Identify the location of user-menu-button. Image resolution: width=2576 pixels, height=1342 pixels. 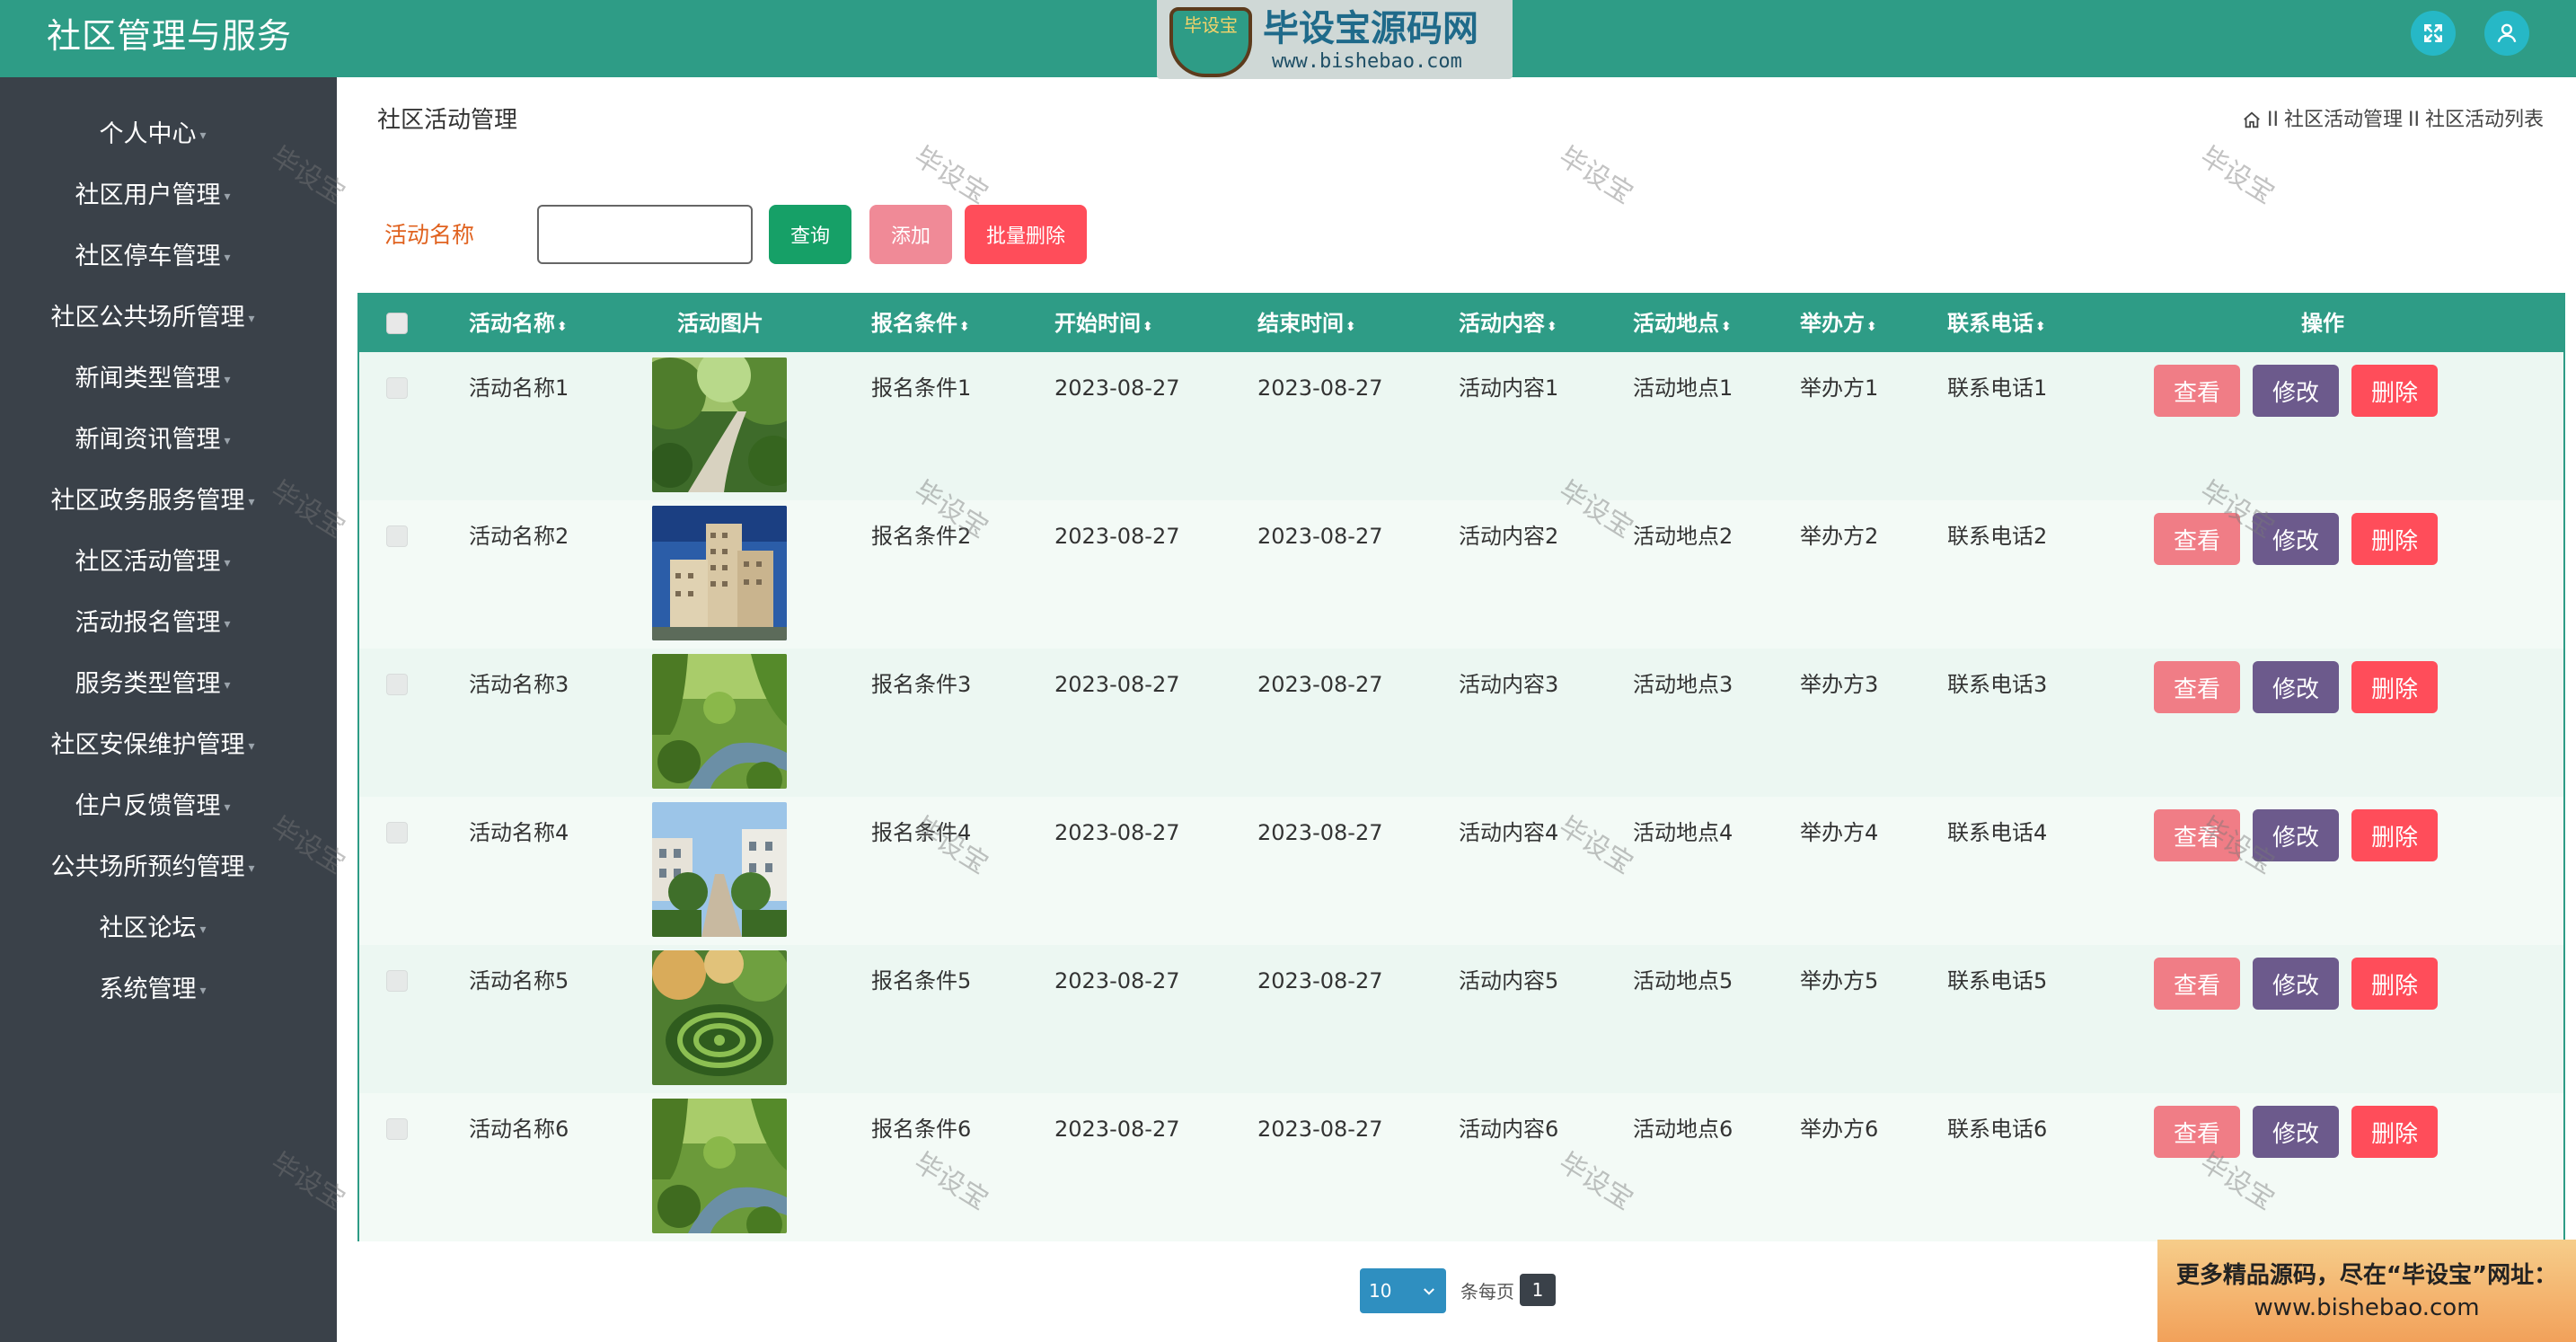
(2506, 33).